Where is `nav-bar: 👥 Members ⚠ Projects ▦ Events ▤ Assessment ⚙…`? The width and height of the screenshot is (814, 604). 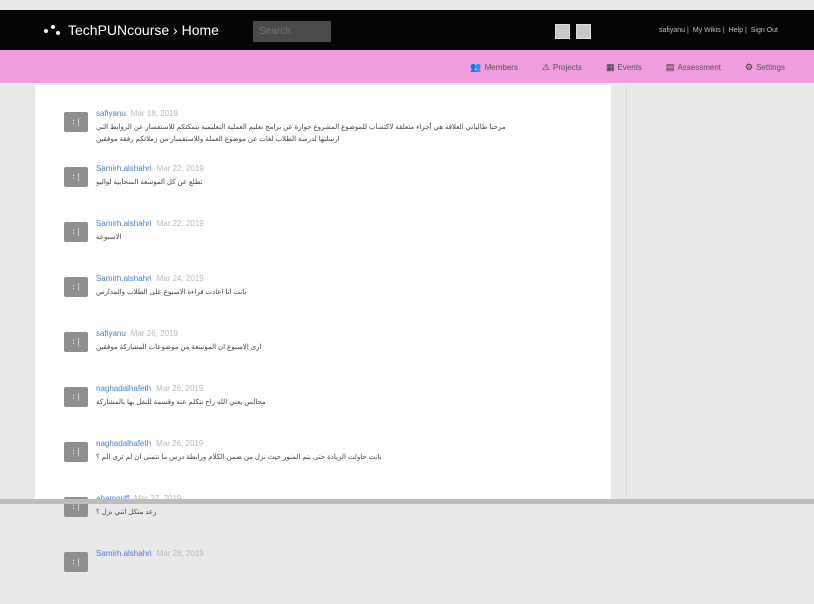
nav-bar: 👥 Members ⚠ Projects ▦ Events ▤ Assessment ⚙… is located at coordinates (407, 66).